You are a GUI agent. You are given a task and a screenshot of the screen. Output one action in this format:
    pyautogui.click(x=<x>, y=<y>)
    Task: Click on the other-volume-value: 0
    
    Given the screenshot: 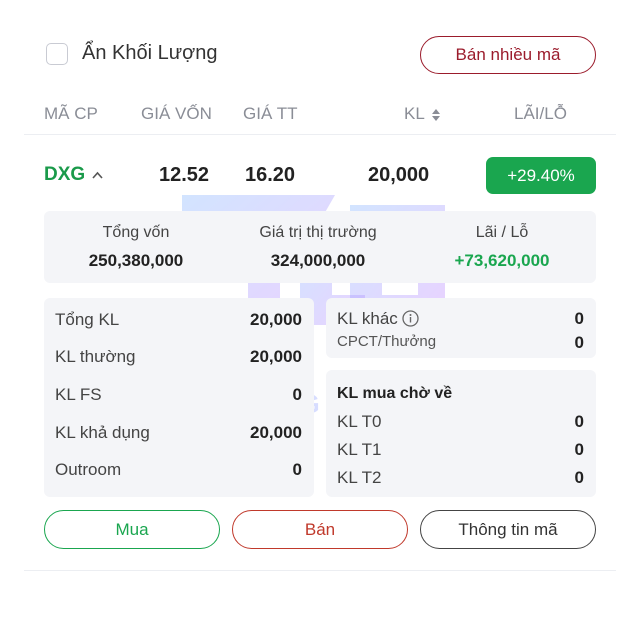 What is the action you would take?
    pyautogui.click(x=579, y=318)
    